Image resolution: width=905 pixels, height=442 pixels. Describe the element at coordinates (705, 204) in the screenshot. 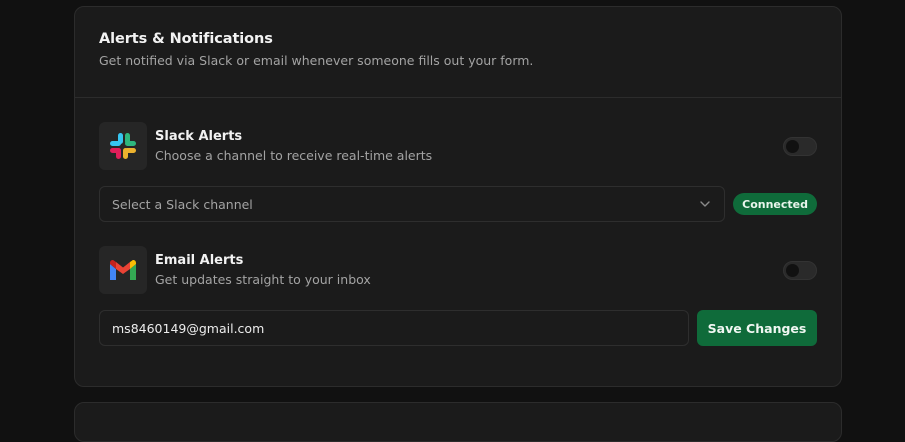

I see `chevron-down-icon` at that location.